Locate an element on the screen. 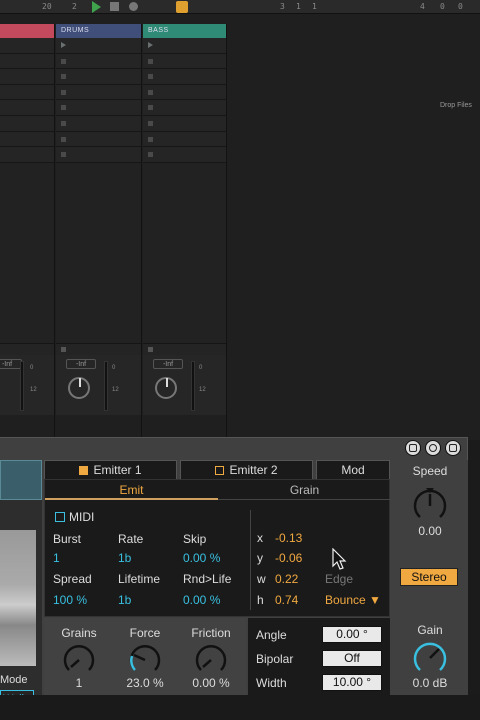 Image resolution: width=480 pixels, height=720 pixels. lifetime-value: 1b is located at coordinates (124, 600).